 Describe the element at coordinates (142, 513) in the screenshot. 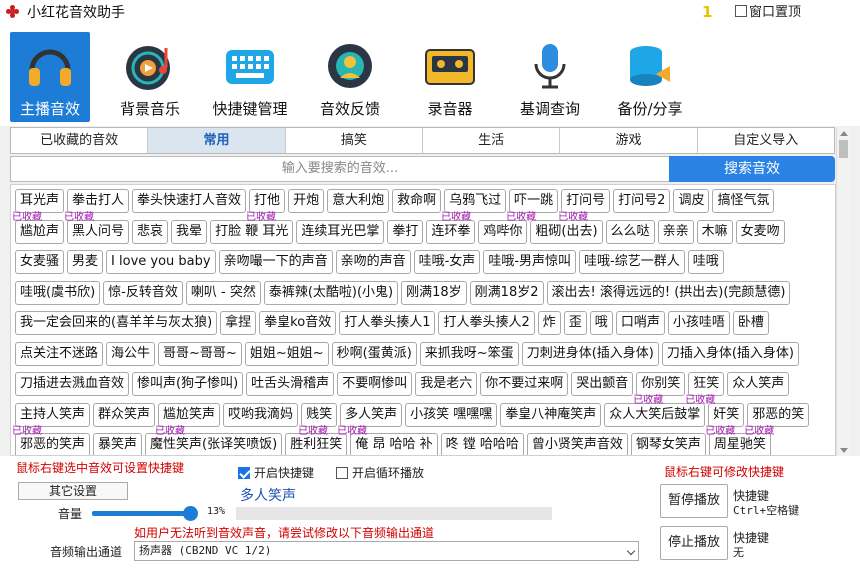

I see `volume-slider` at that location.